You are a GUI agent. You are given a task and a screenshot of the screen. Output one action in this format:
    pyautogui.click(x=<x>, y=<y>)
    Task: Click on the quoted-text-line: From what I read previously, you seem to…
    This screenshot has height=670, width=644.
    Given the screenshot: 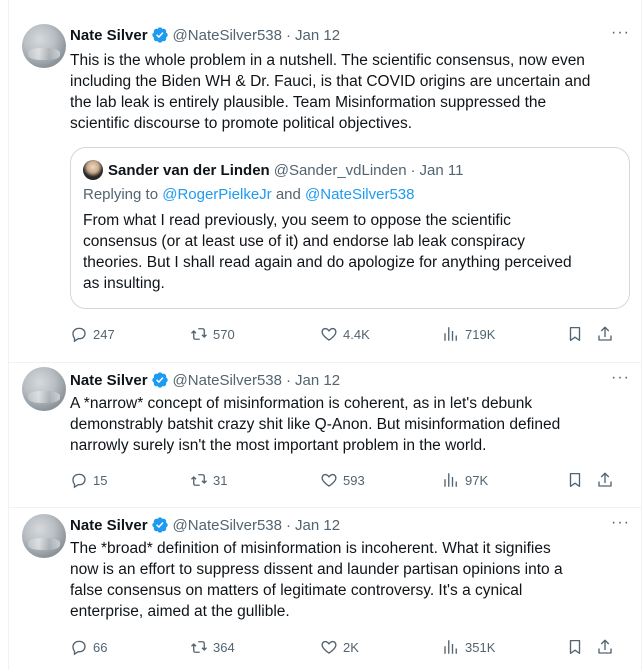 What is the action you would take?
    pyautogui.click(x=297, y=220)
    